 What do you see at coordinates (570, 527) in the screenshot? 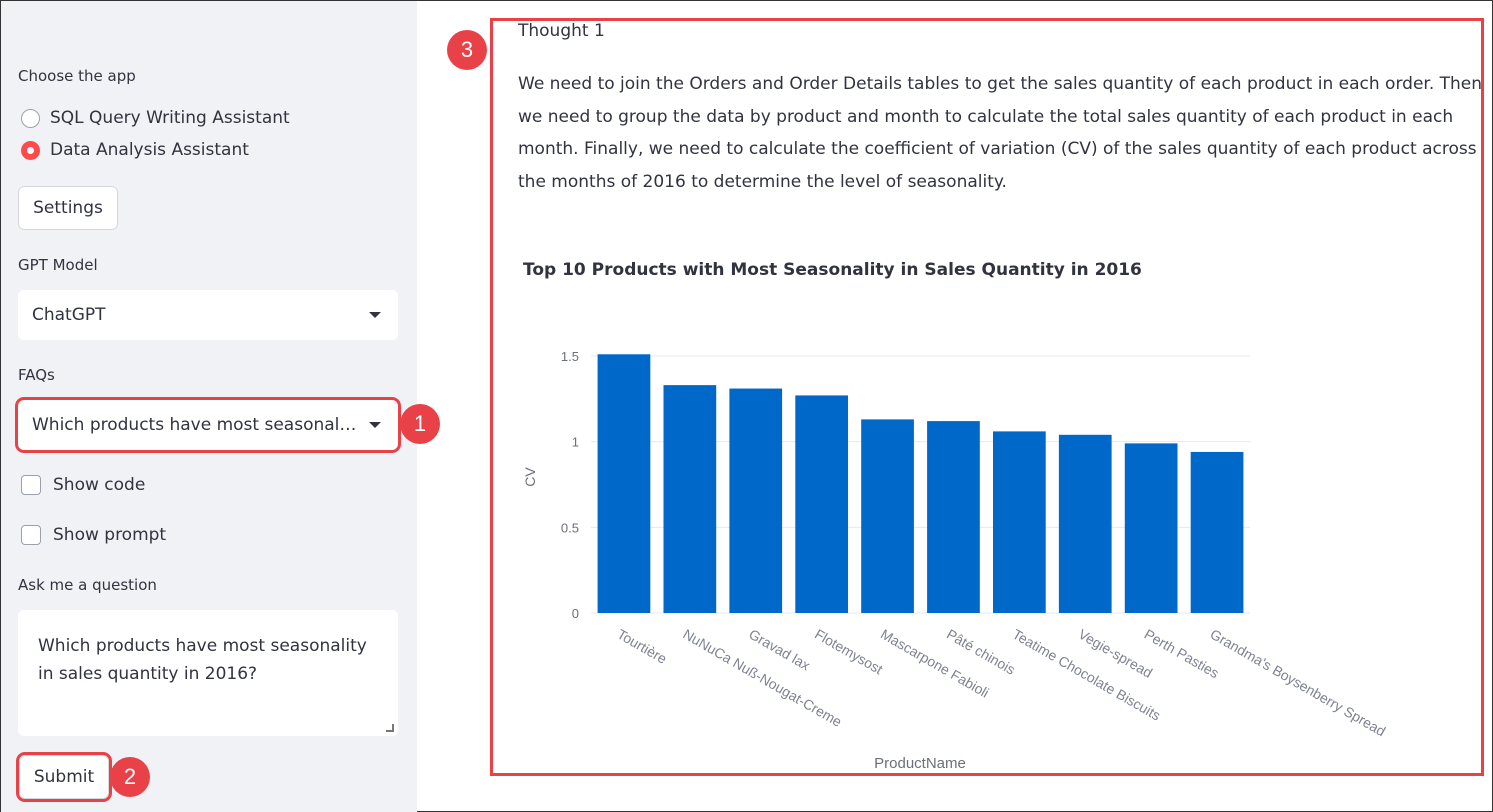
I see `y-tick-label: 0.5` at bounding box center [570, 527].